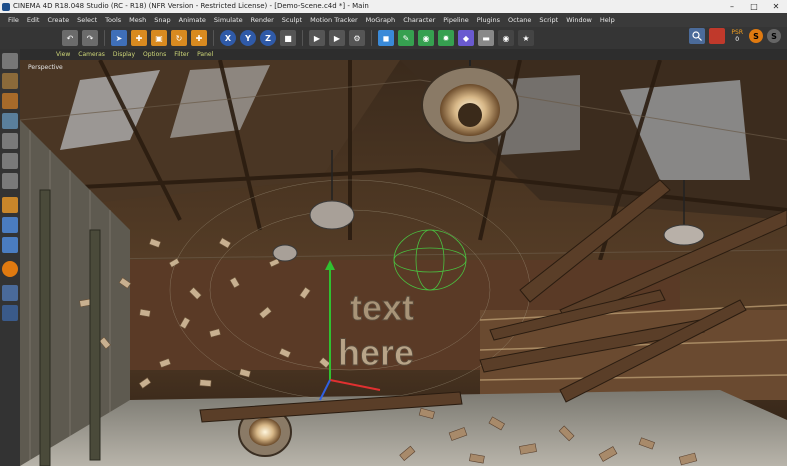 The height and width of the screenshot is (466, 787). Describe the element at coordinates (382, 307) in the screenshot. I see `scene-text-text: text` at that location.